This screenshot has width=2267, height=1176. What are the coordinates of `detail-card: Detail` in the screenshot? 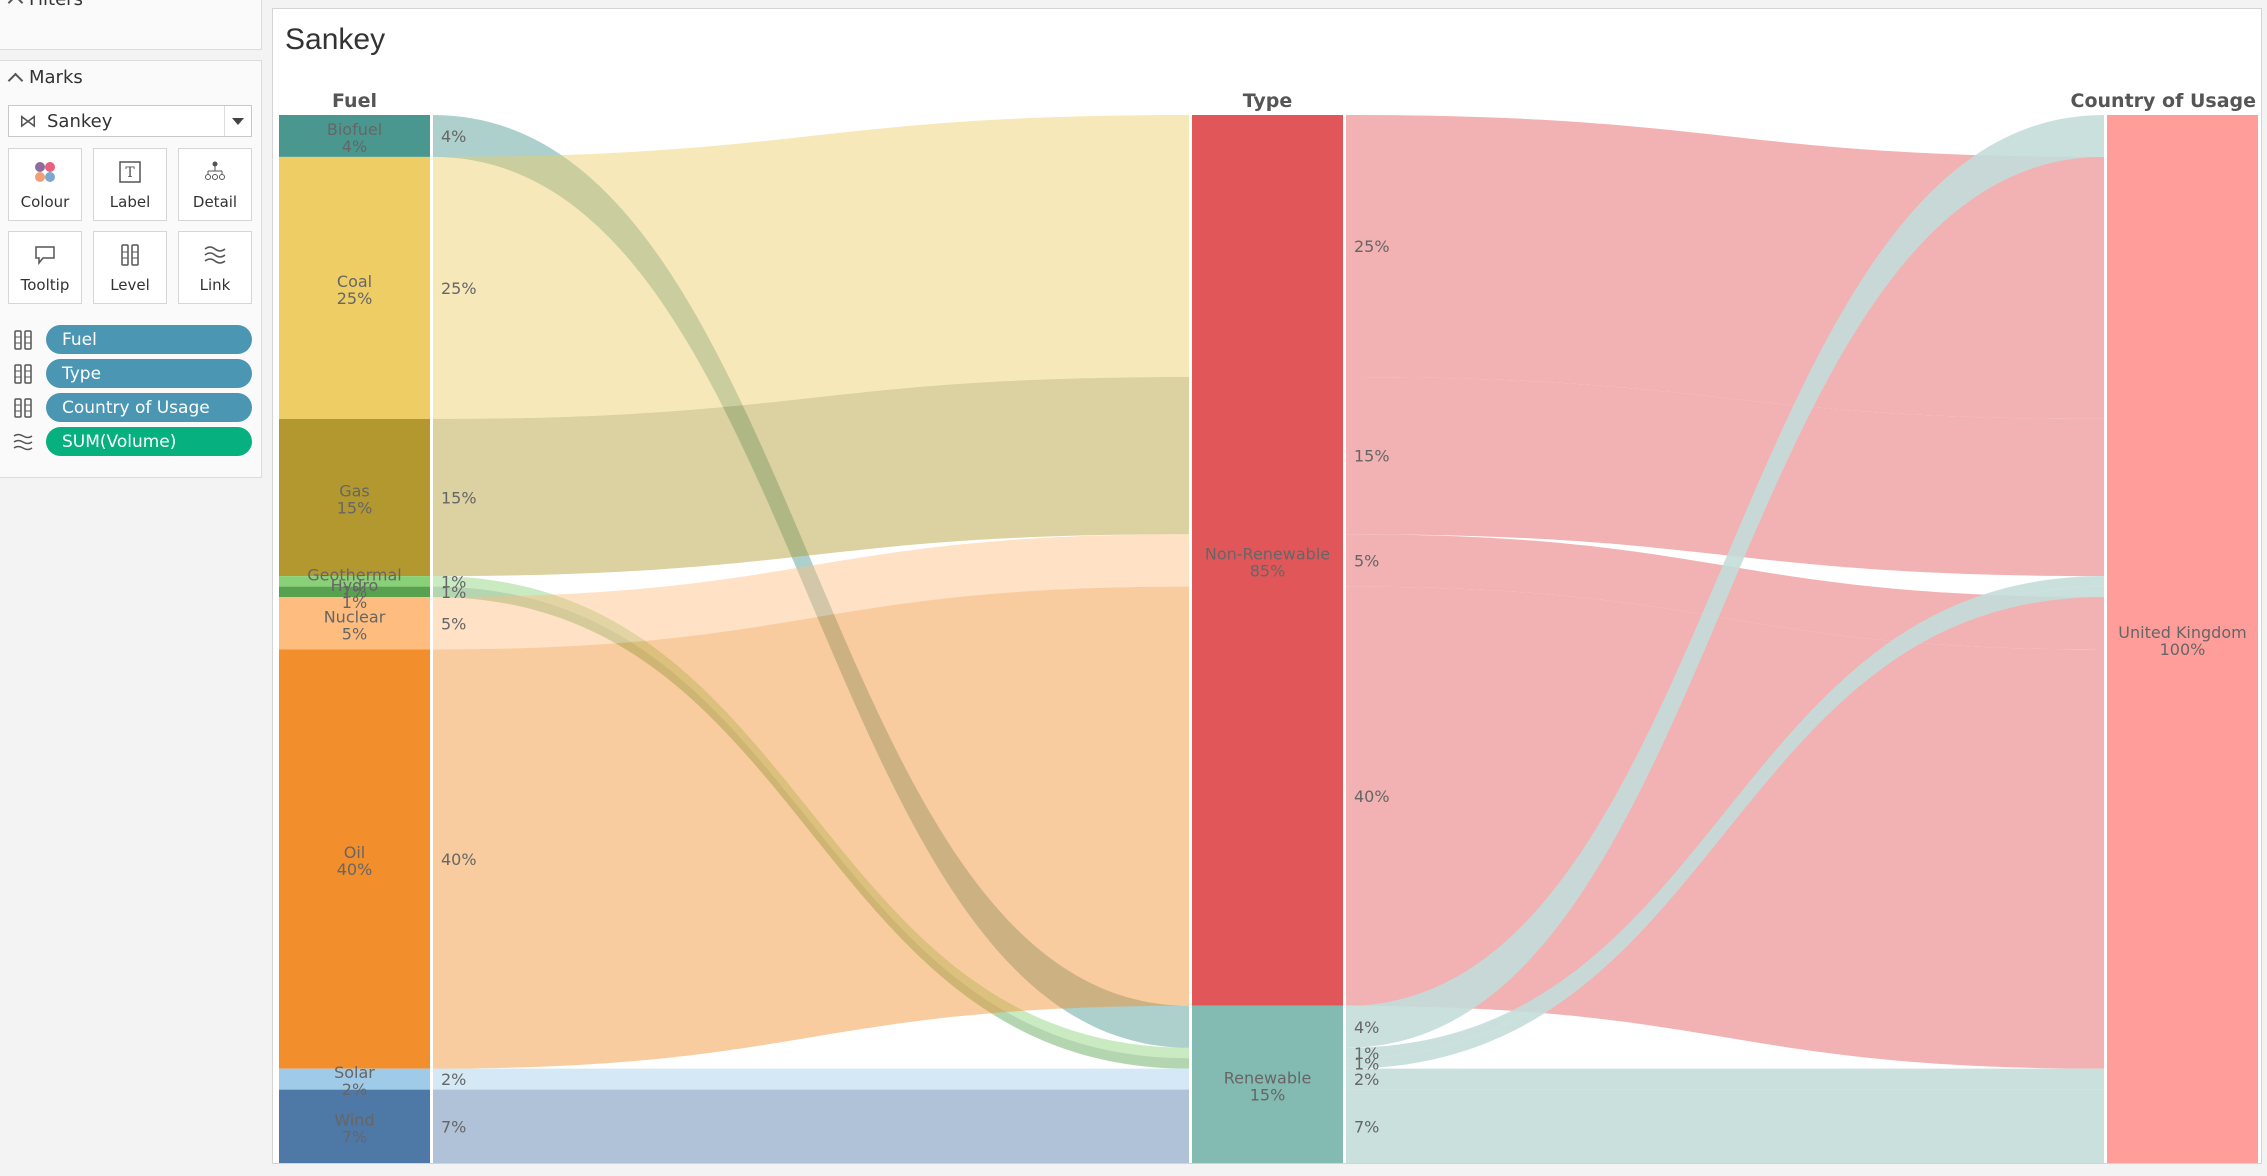 It's located at (215, 184).